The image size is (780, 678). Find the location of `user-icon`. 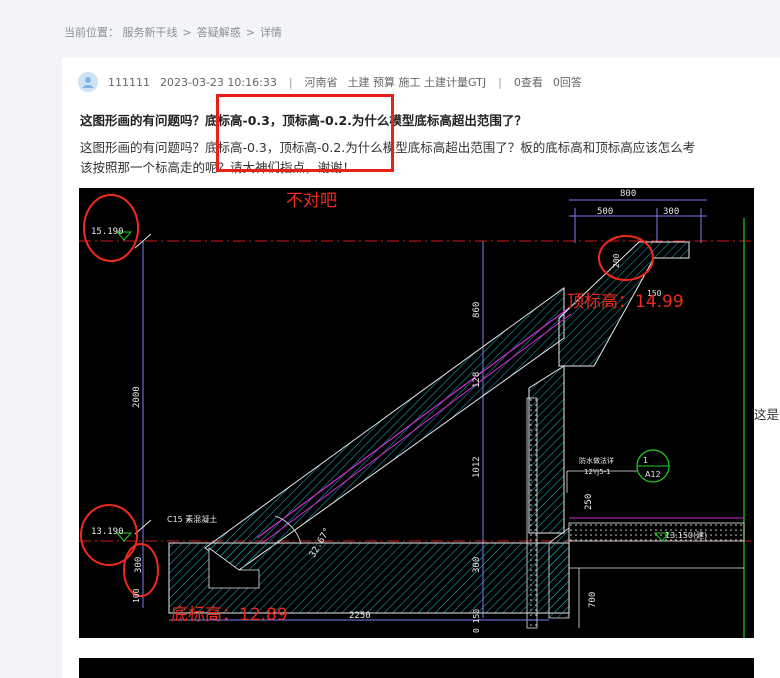

user-icon is located at coordinates (88, 82).